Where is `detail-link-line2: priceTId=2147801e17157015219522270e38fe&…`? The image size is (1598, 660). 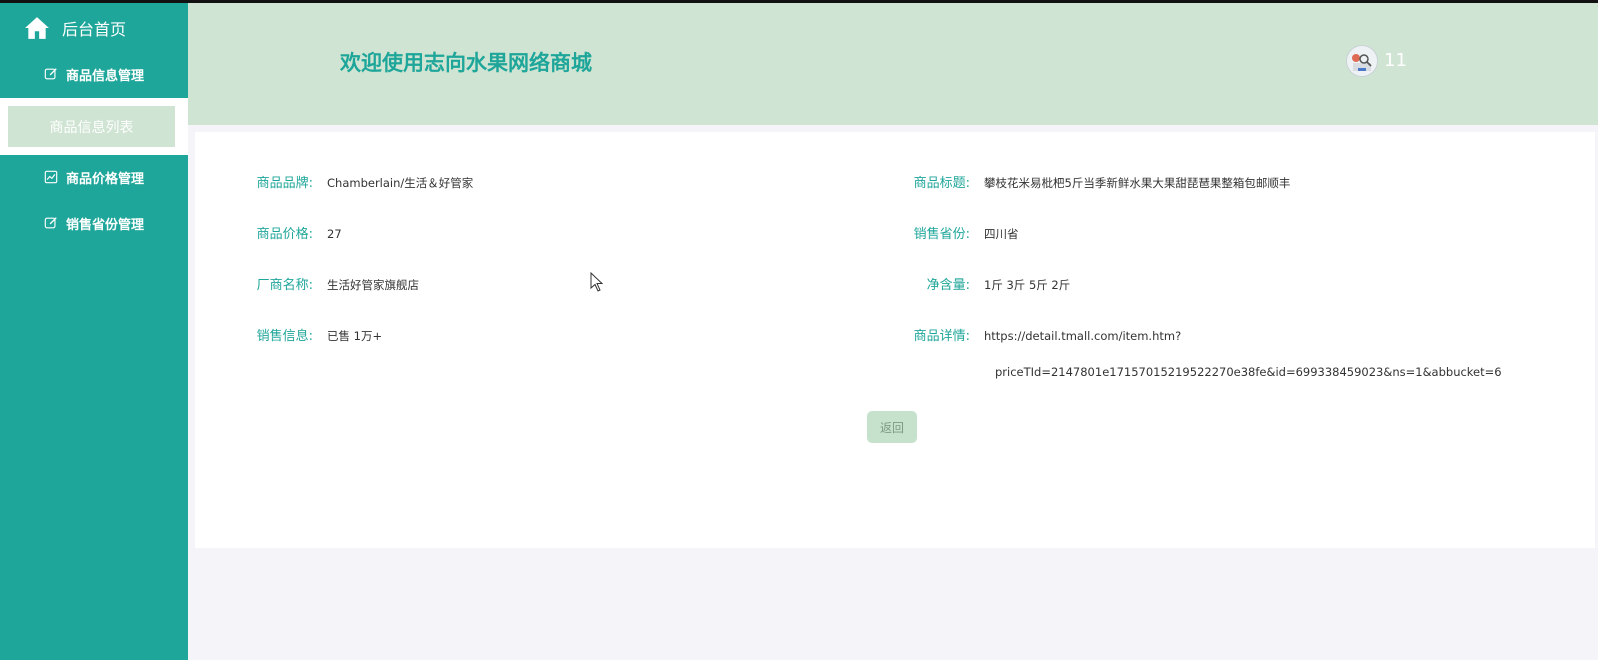
detail-link-line2: priceTId=2147801e17157015219522270e38fe&… is located at coordinates (1248, 372).